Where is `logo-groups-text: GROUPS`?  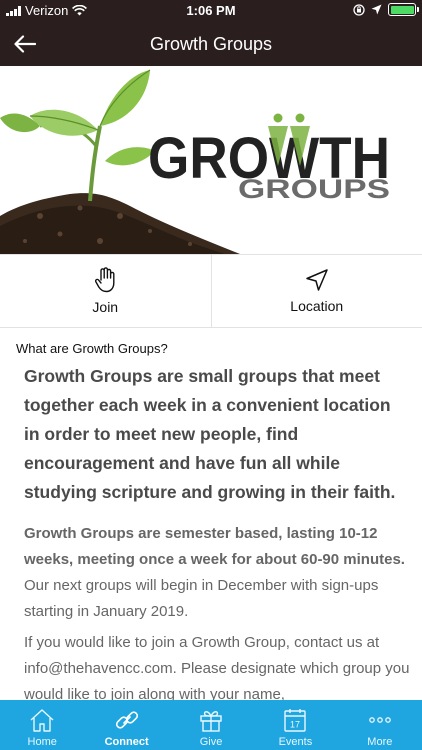 logo-groups-text: GROUPS is located at coordinates (314, 189).